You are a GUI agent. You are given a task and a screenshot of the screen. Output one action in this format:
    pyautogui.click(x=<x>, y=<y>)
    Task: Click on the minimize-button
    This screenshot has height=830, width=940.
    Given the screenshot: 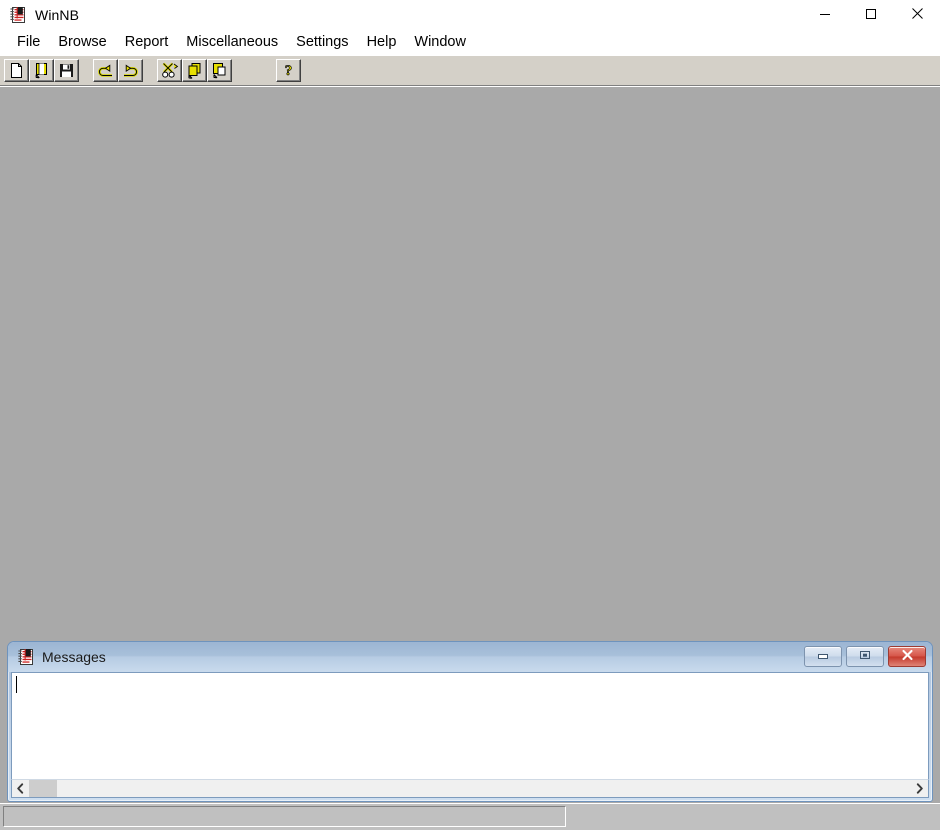 What is the action you would take?
    pyautogui.click(x=825, y=15)
    